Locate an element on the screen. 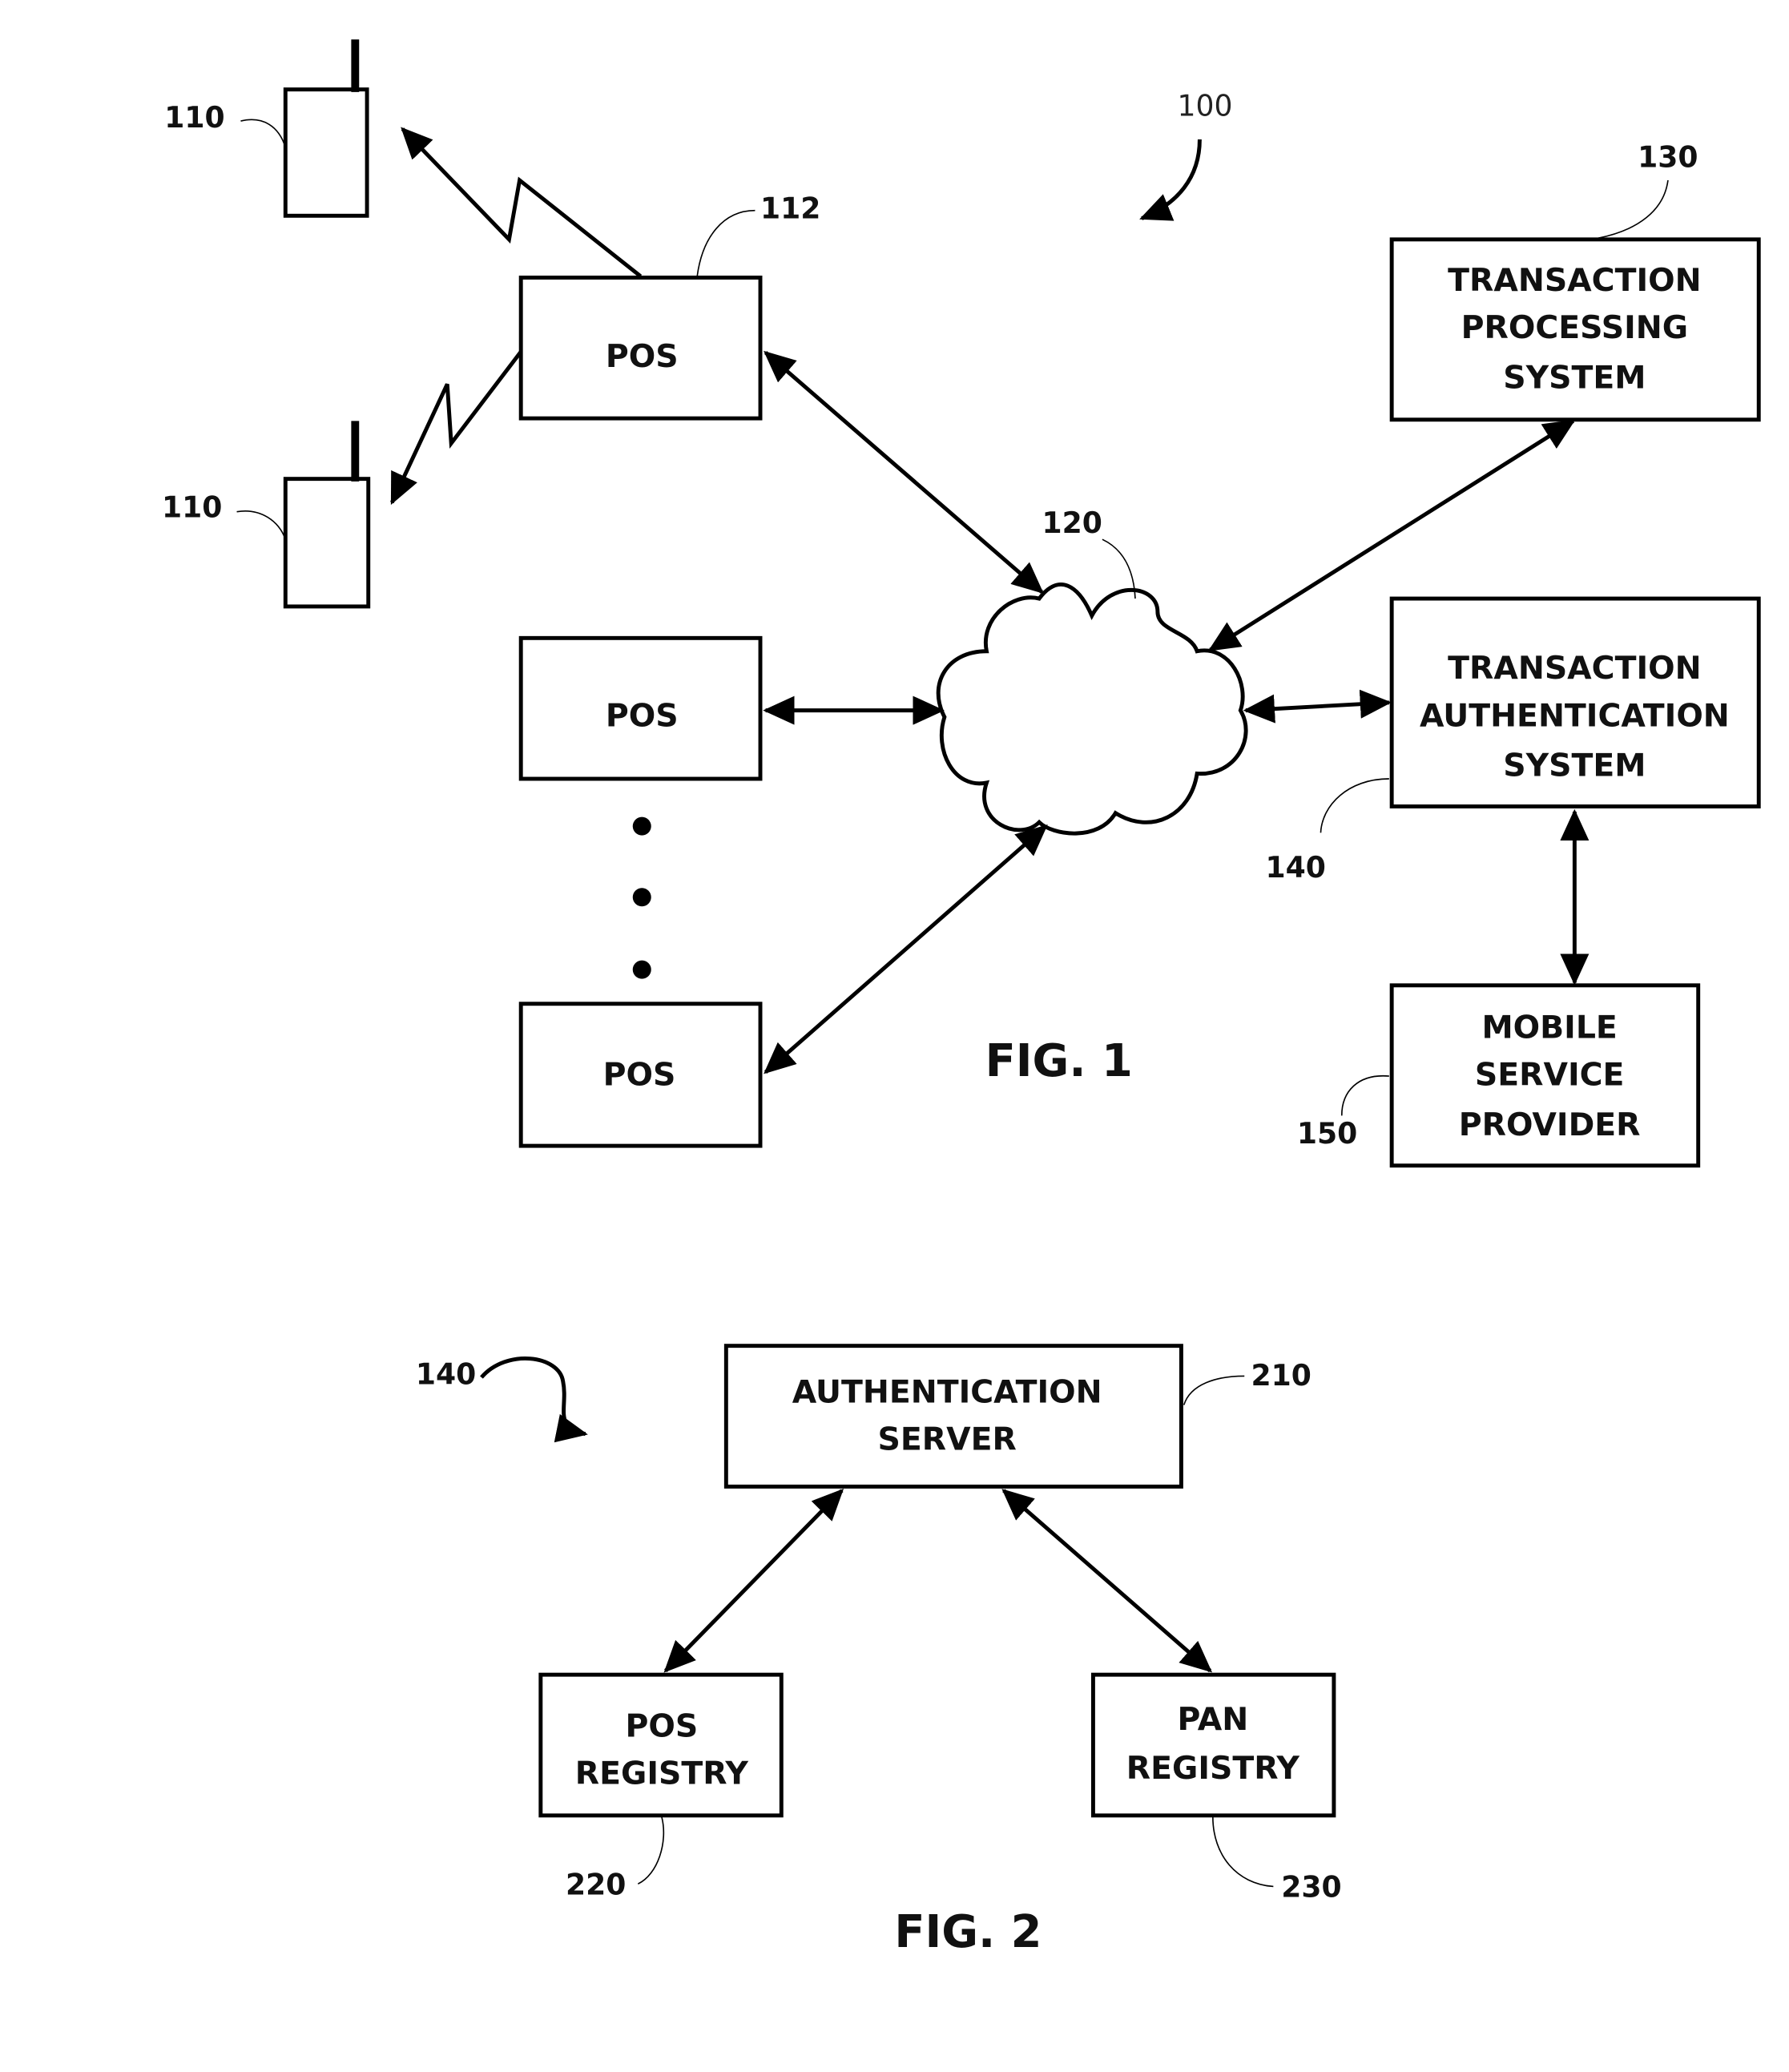  link-auth-posregistry is located at coordinates (753, 1580).